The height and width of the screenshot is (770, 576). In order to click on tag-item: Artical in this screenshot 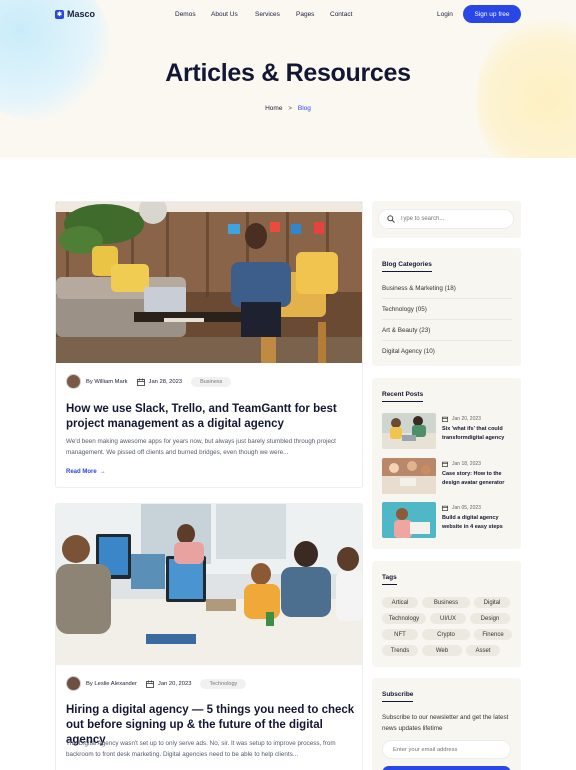, I will do `click(400, 602)`.